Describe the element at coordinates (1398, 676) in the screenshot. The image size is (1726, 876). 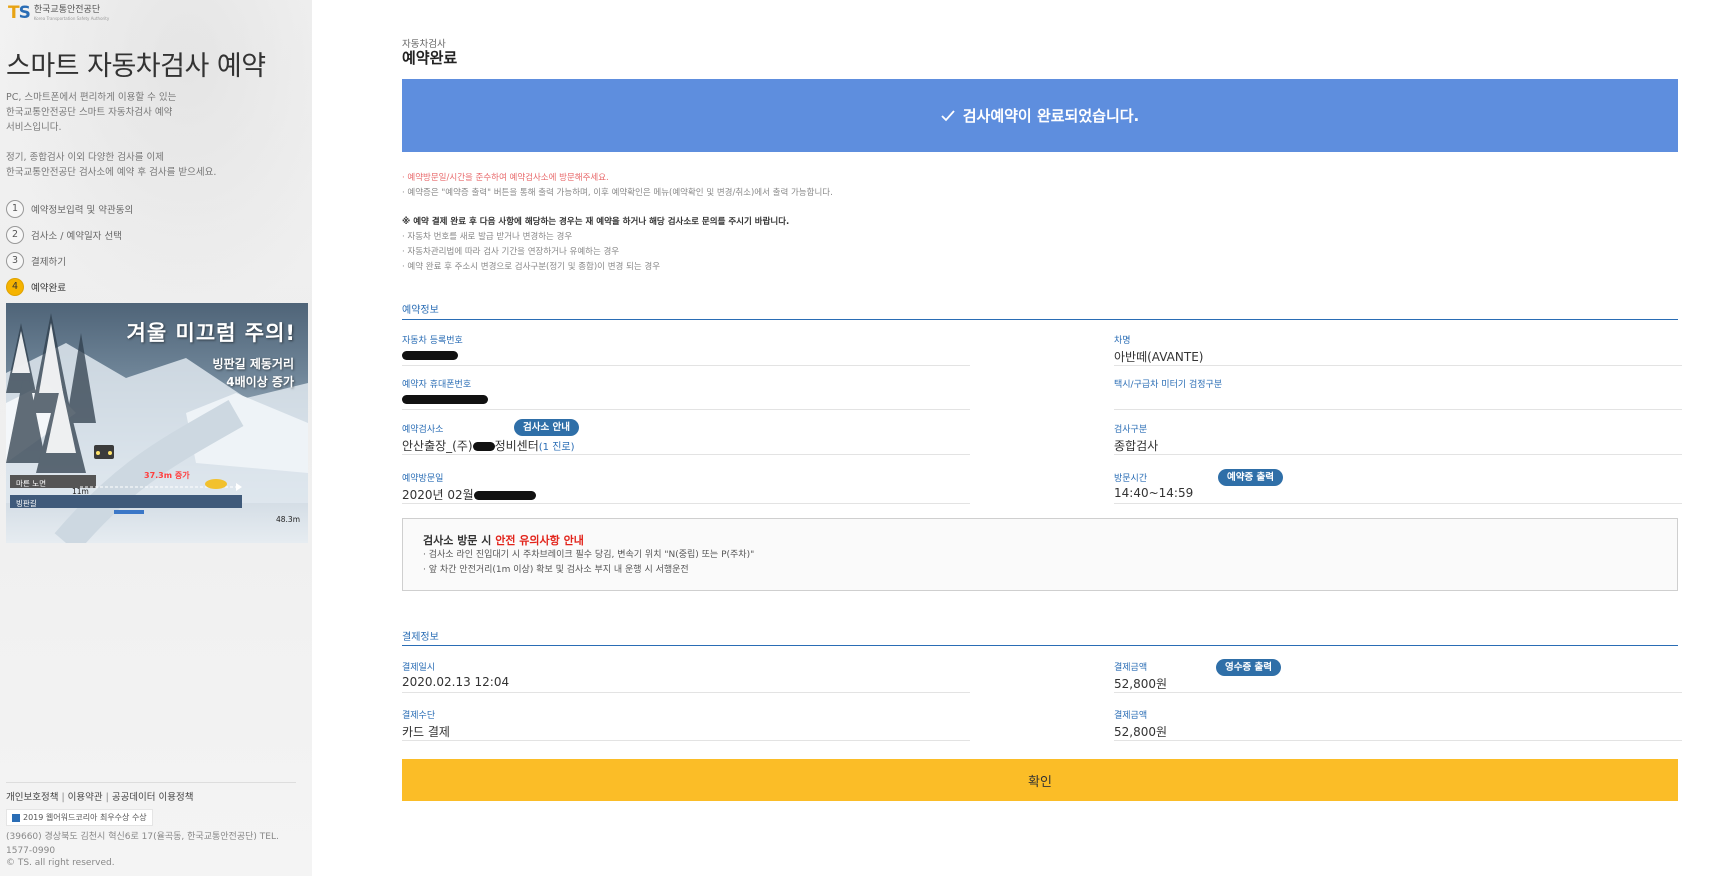
I see `payment-amount-field: 결제금액 52,800원` at that location.